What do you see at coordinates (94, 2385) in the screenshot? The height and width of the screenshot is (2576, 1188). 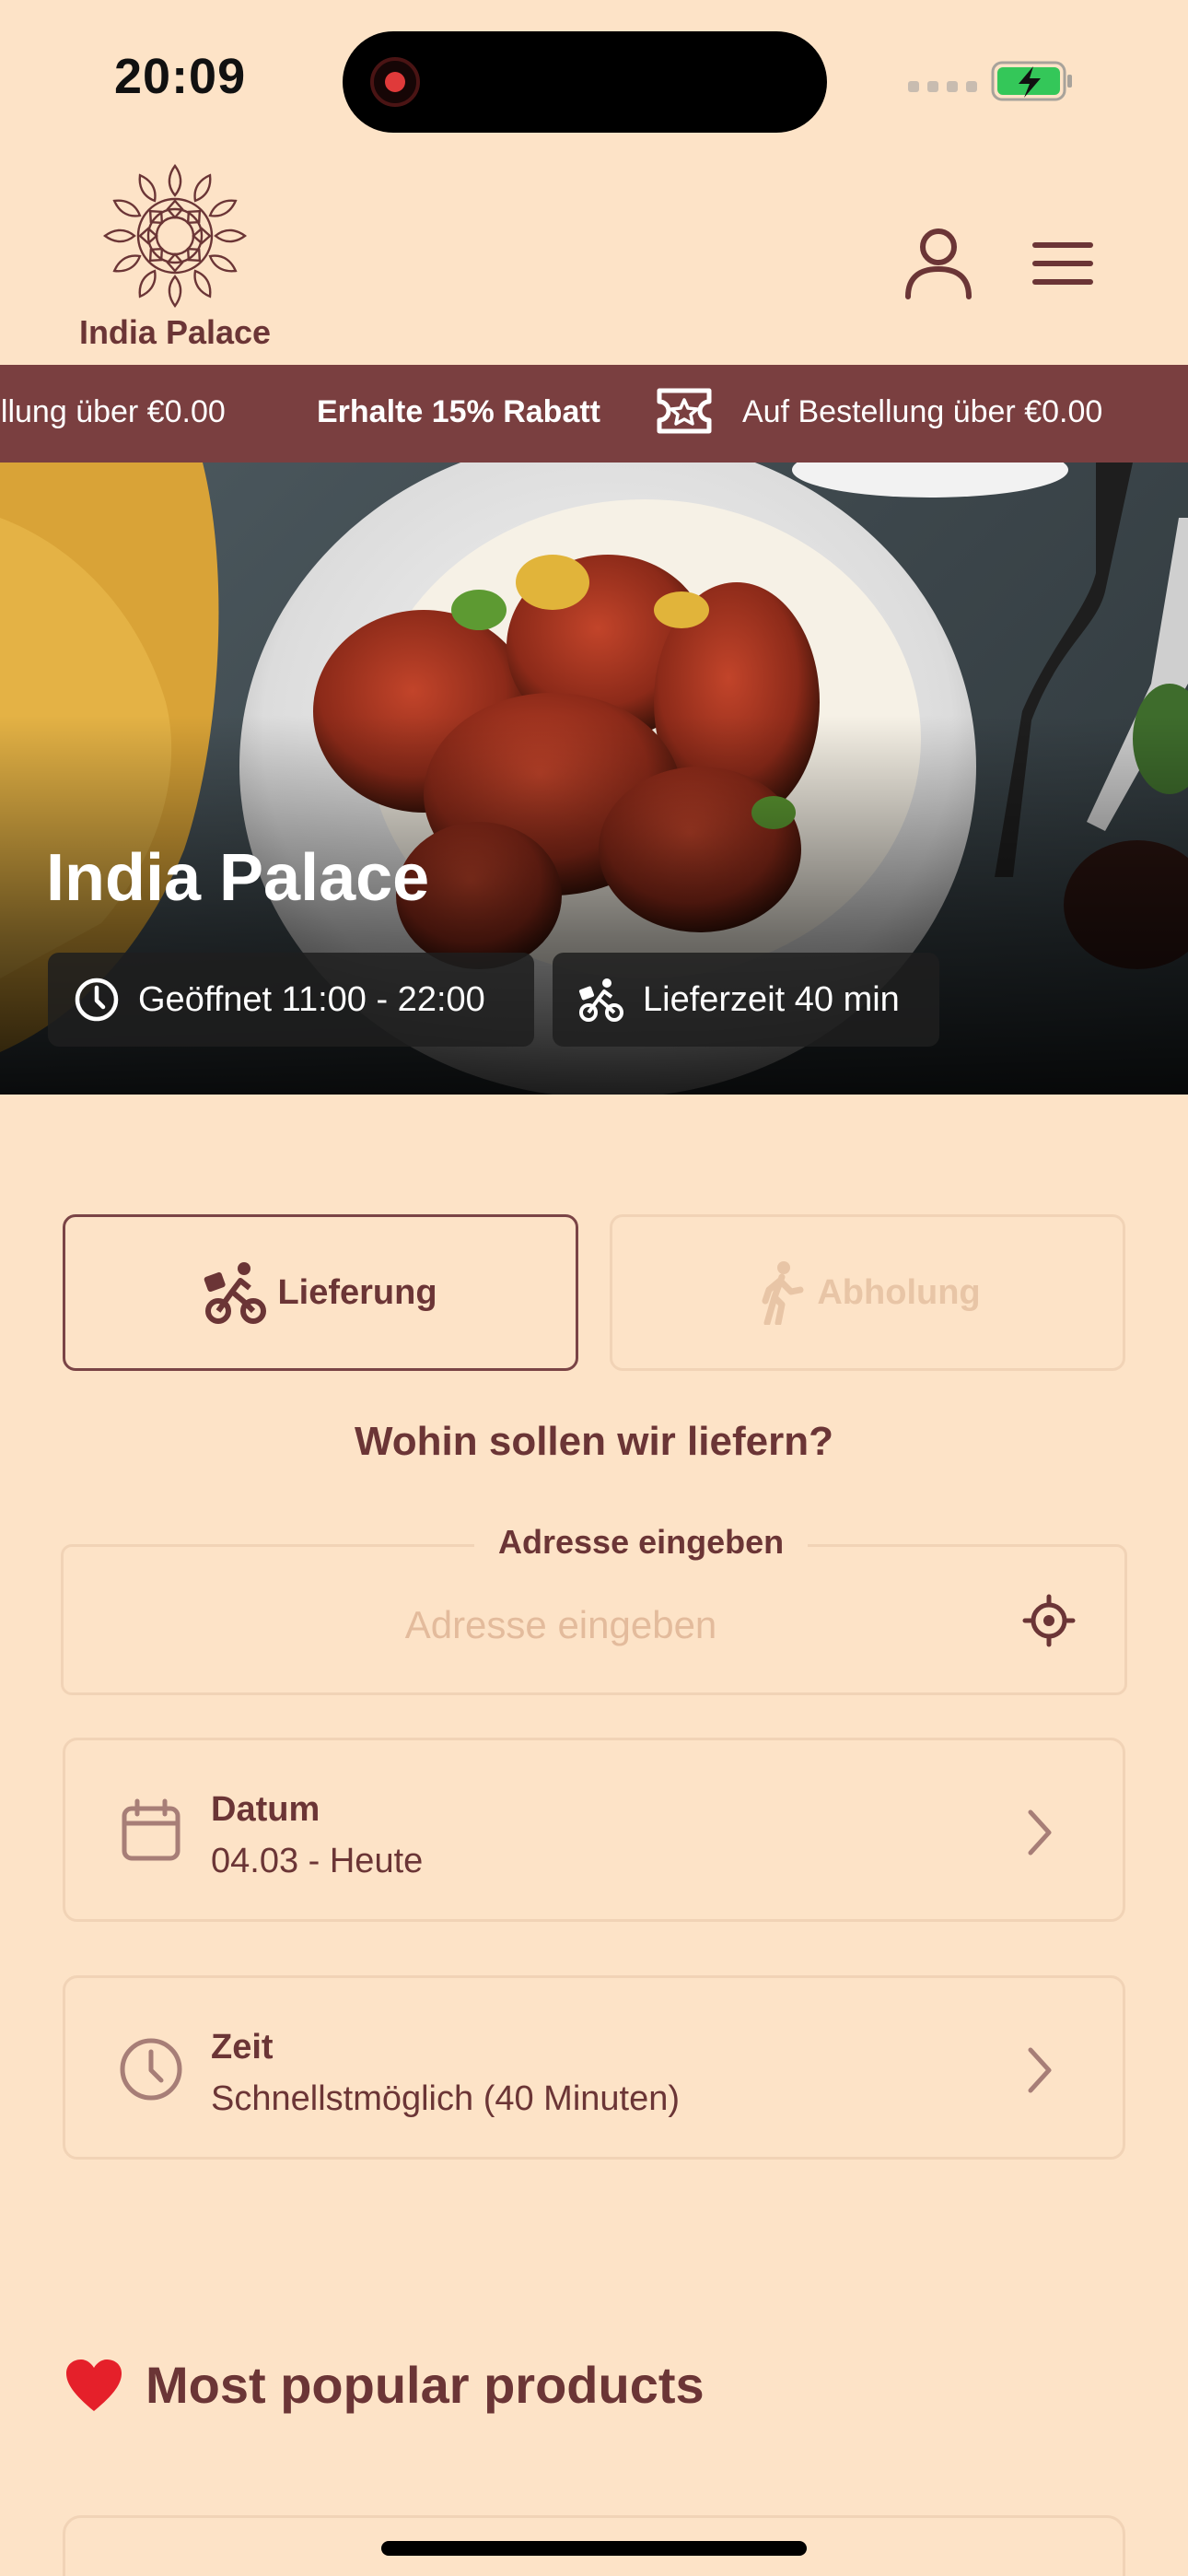 I see `heart-icon` at bounding box center [94, 2385].